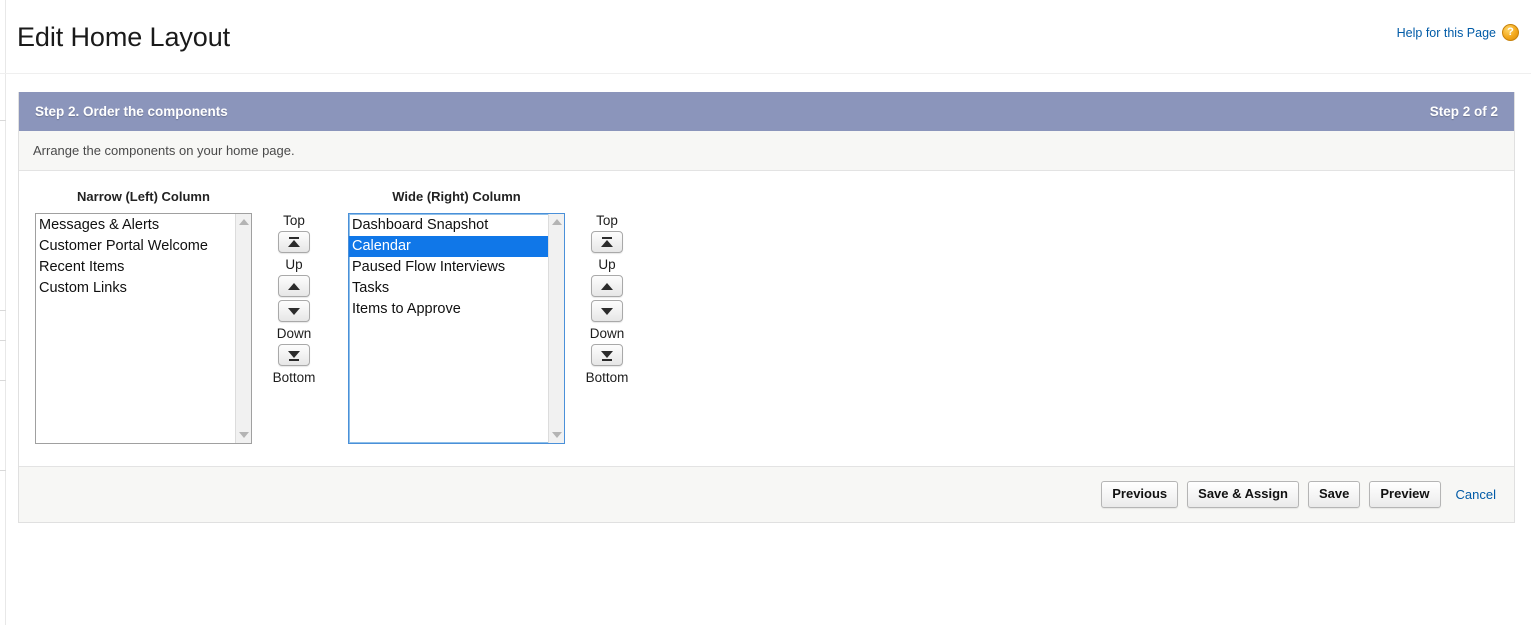  Describe the element at coordinates (766, 111) in the screenshot. I see `step-header: Step 2. Order the components Step 2 of 2` at that location.